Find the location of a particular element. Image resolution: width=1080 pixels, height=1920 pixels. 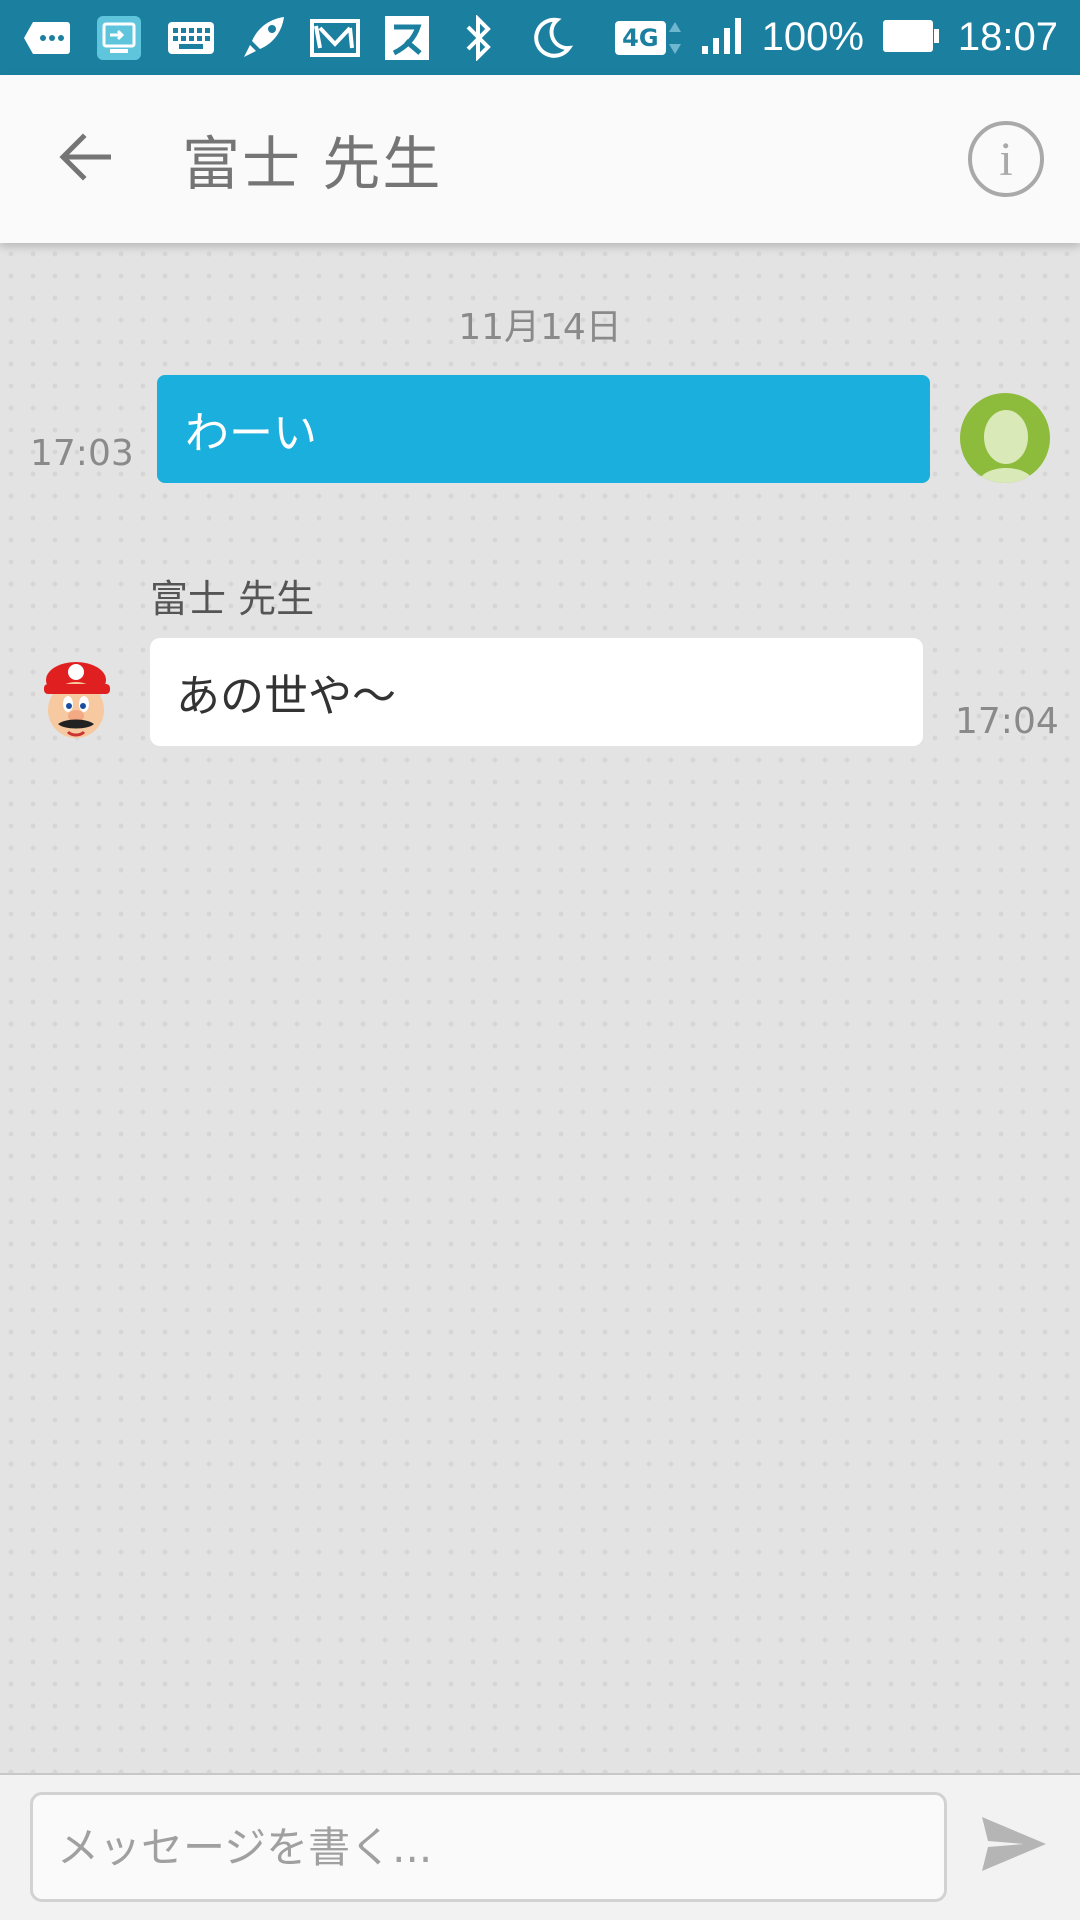

mail-icon is located at coordinates (335, 38).